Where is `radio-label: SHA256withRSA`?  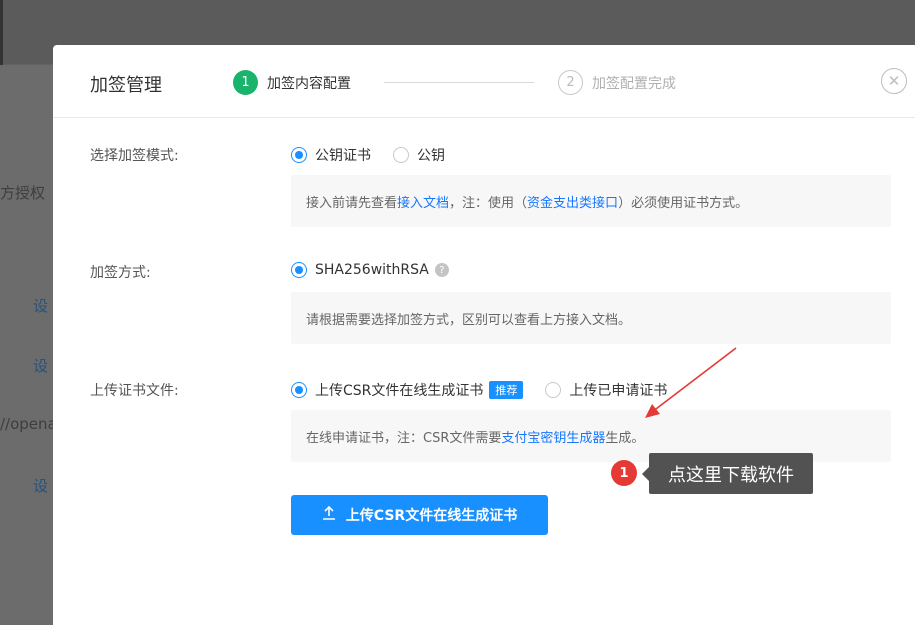 radio-label: SHA256withRSA is located at coordinates (372, 270).